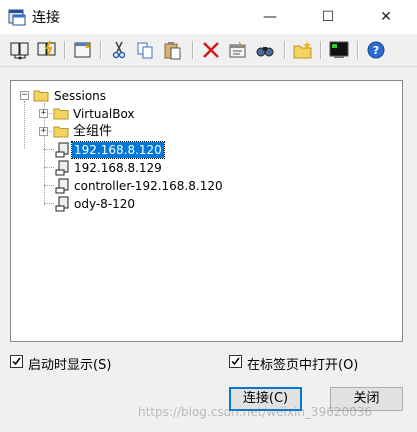 This screenshot has height=432, width=417. I want to click on toolbar: ?, so click(208, 50).